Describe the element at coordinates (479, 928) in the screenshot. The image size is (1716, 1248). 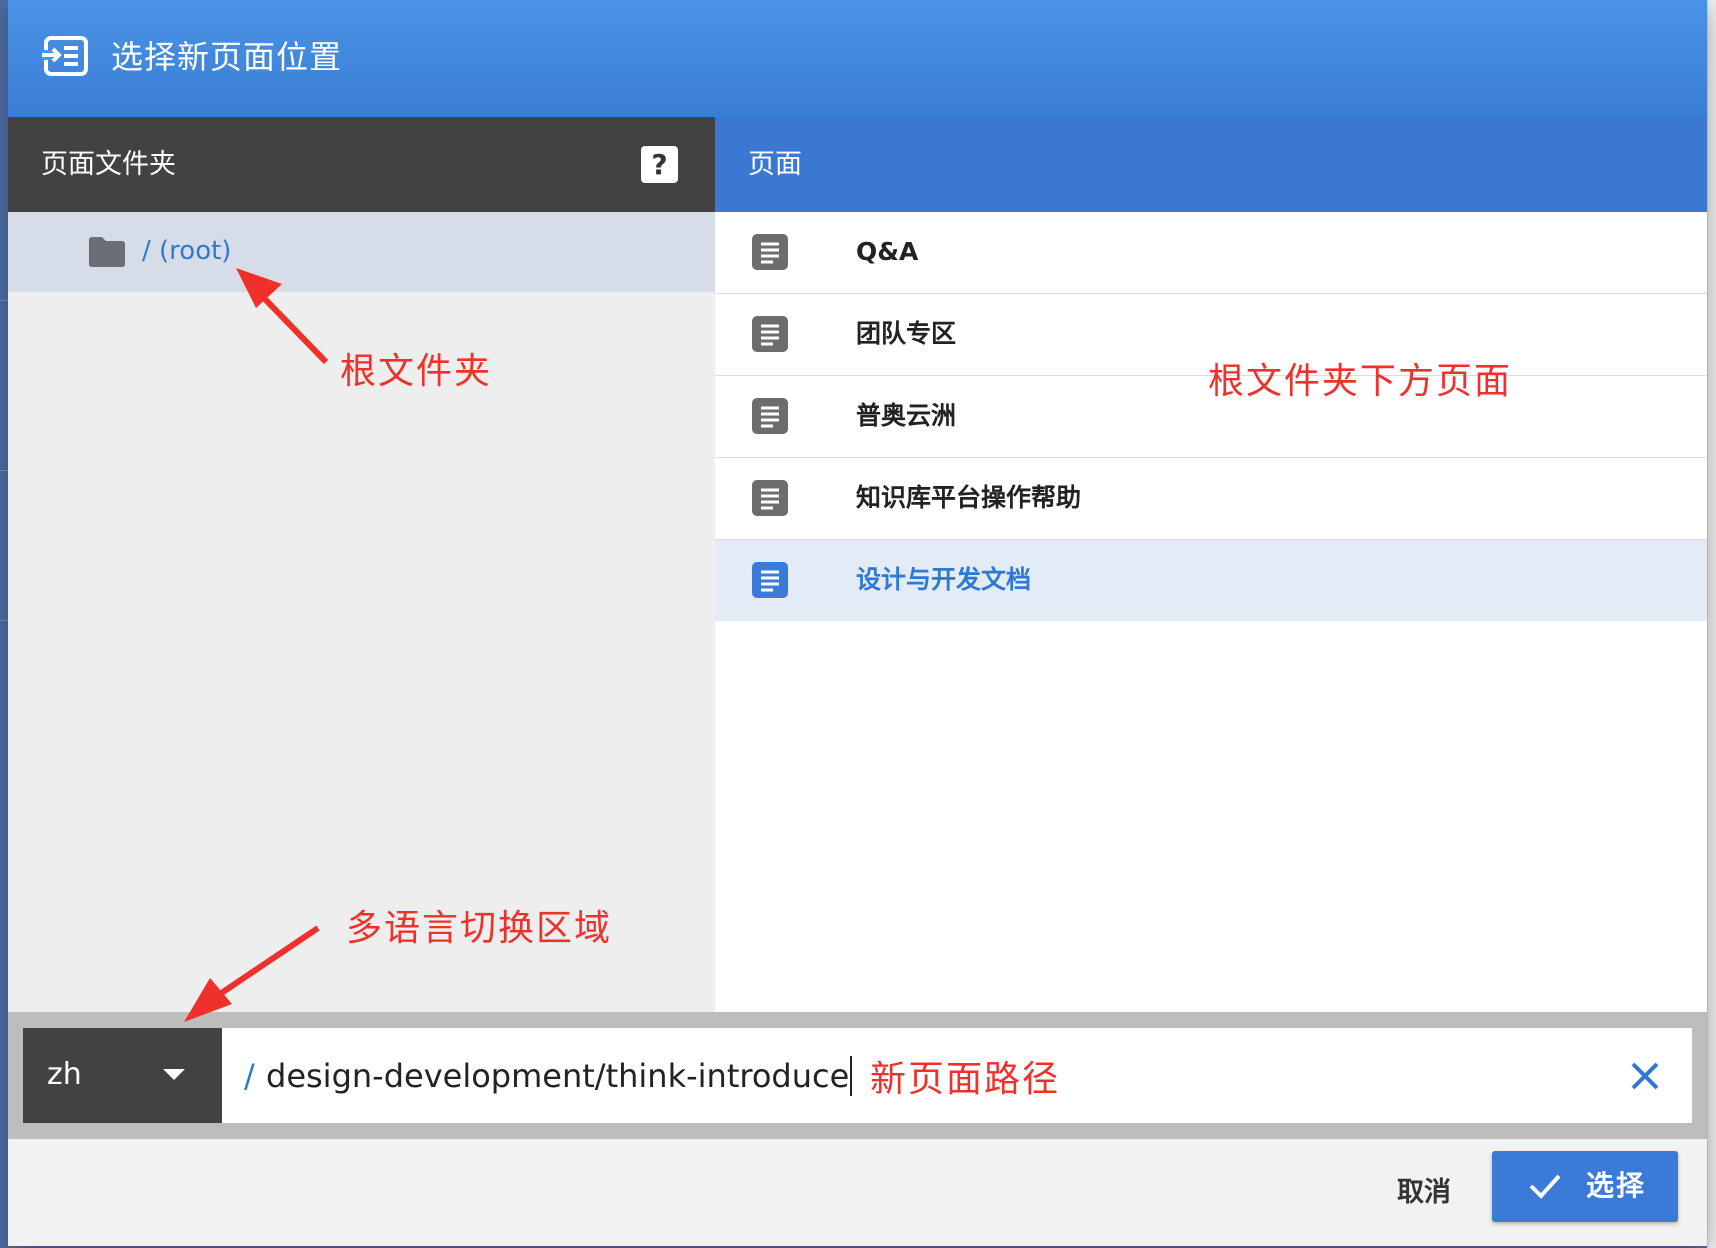
I see `annotation-language-switch: 多语言切换区域` at that location.